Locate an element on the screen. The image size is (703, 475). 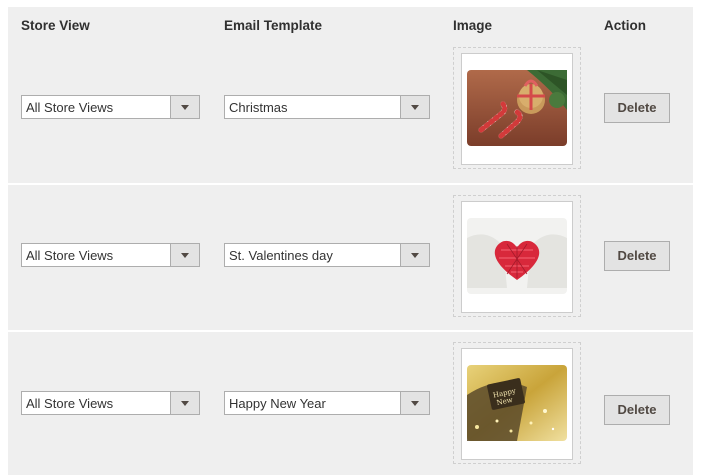
valentine-heart-mittens-image is located at coordinates (517, 256).